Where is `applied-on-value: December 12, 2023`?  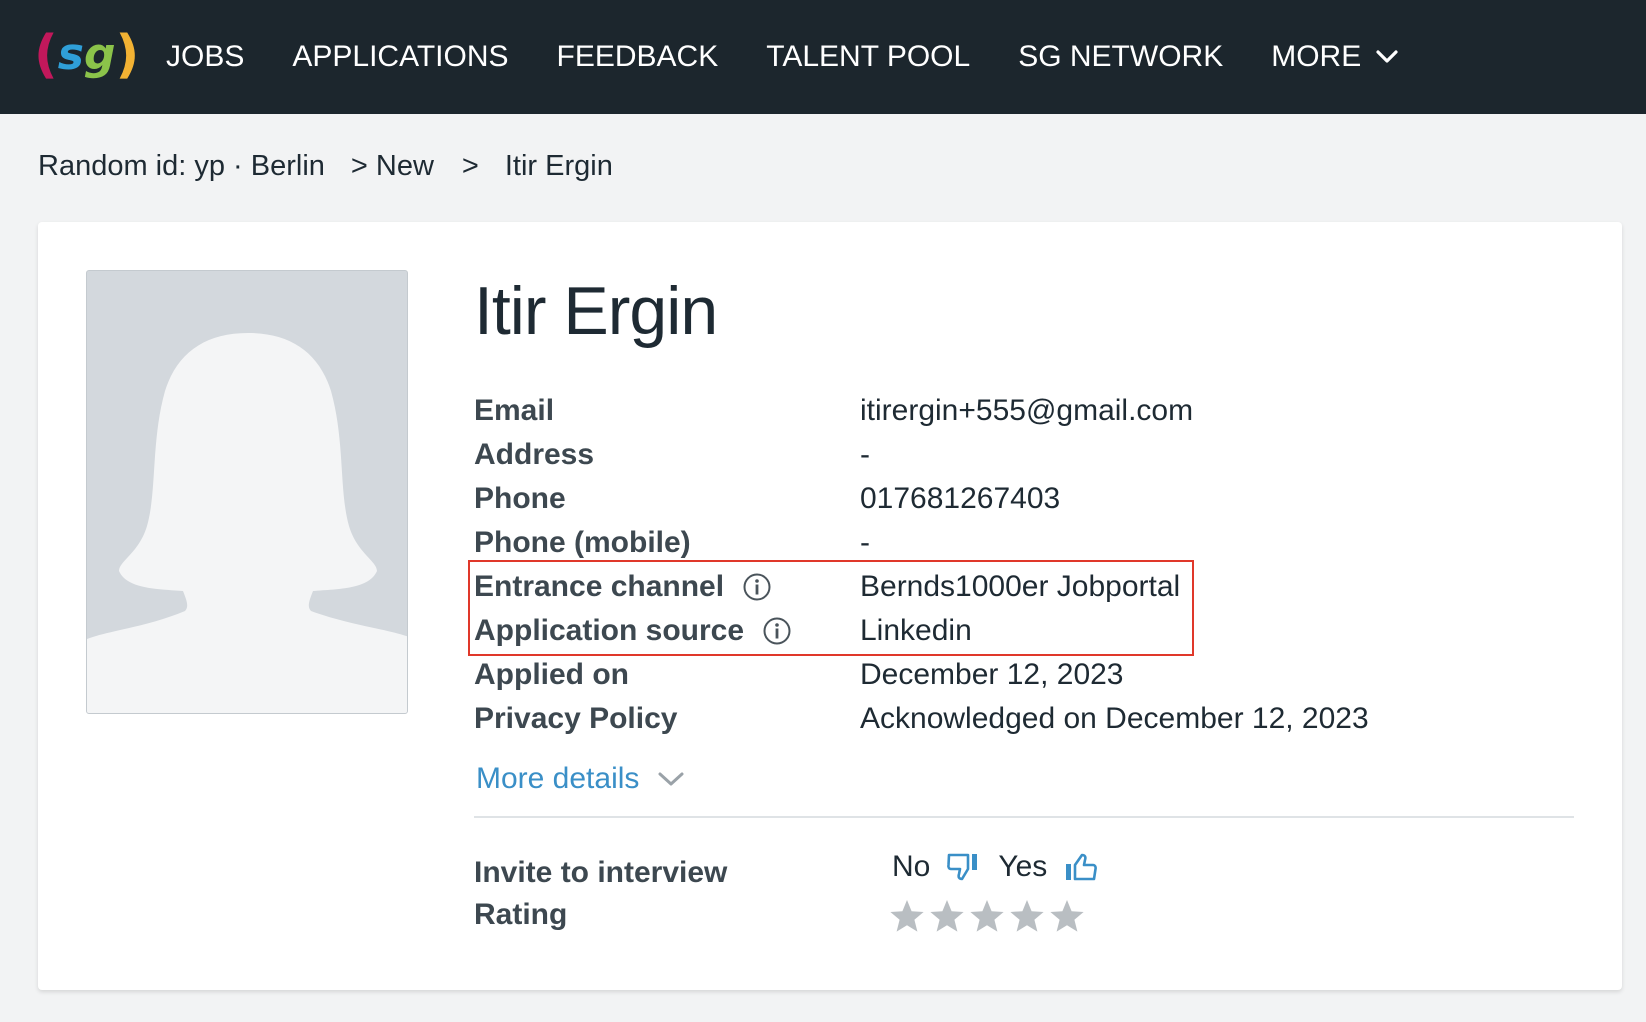
applied-on-value: December 12, 2023 is located at coordinates (992, 674).